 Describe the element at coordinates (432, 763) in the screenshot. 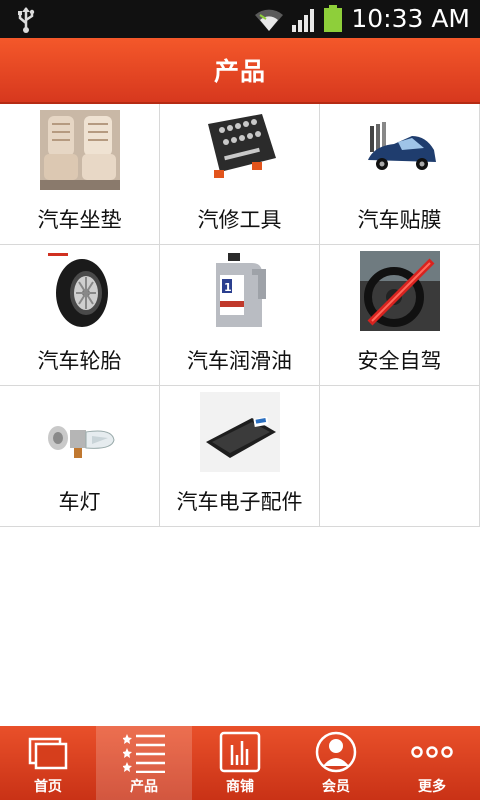

I see `nav-item-more: 更多` at that location.